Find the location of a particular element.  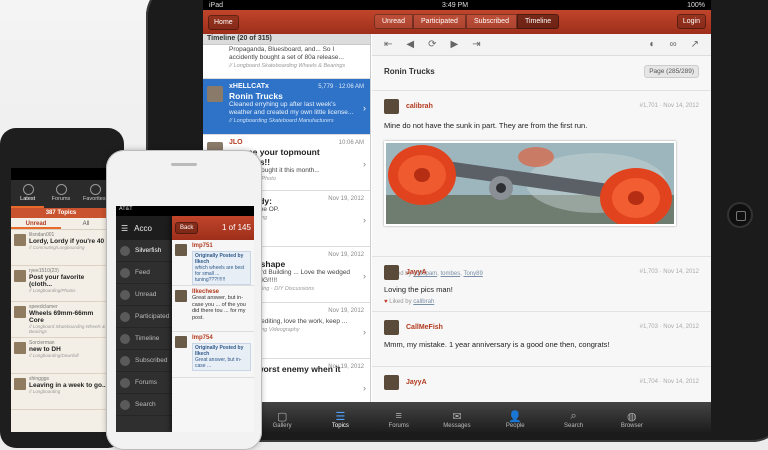

tab-messages: ✉ Messages is located at coordinates (457, 419).